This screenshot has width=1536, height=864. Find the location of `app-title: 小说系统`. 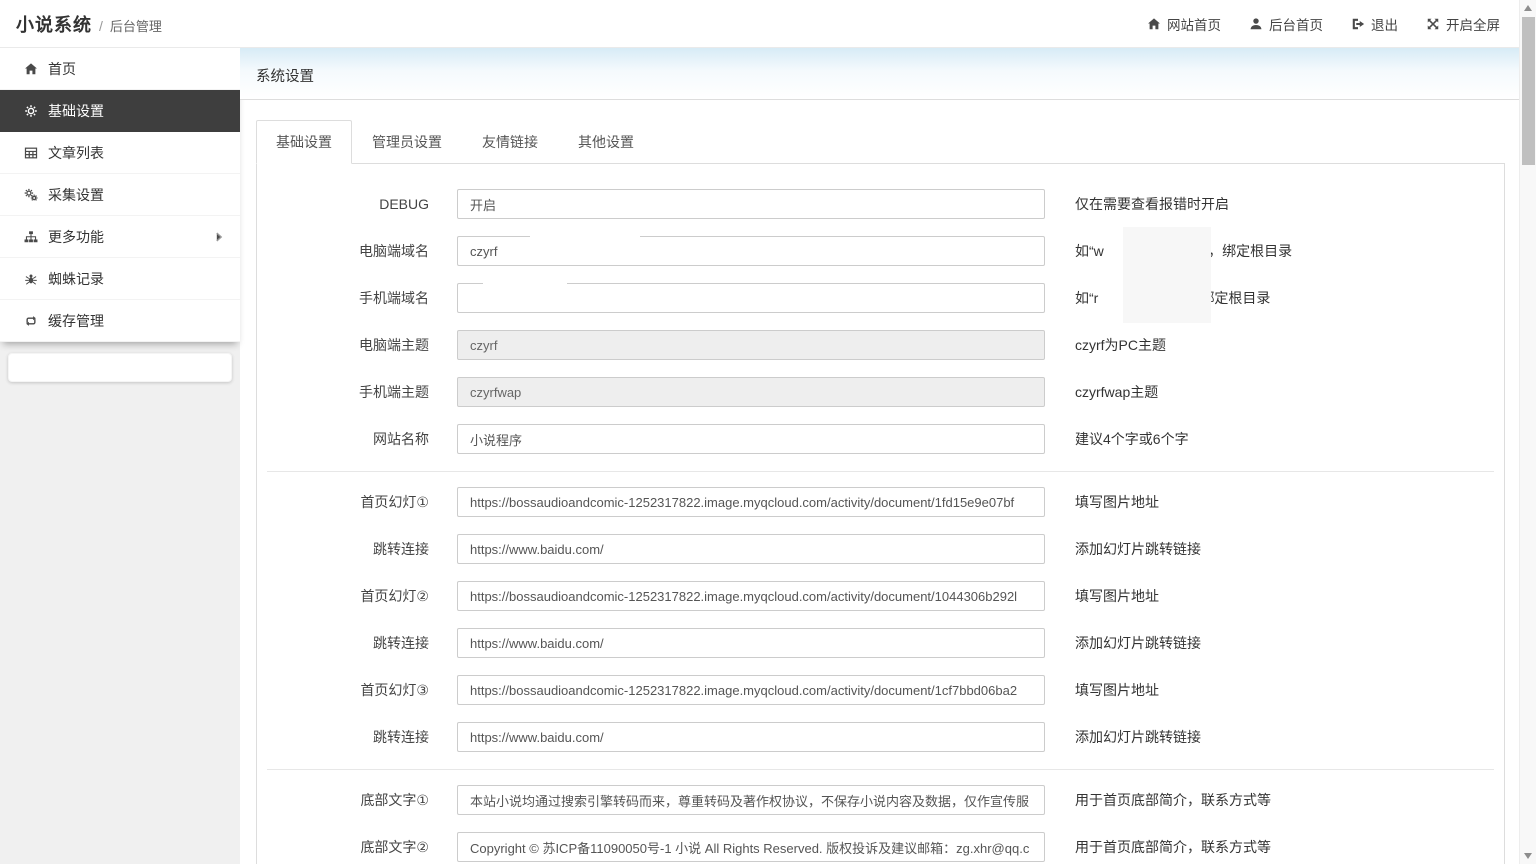

app-title: 小说系统 is located at coordinates (54, 24).